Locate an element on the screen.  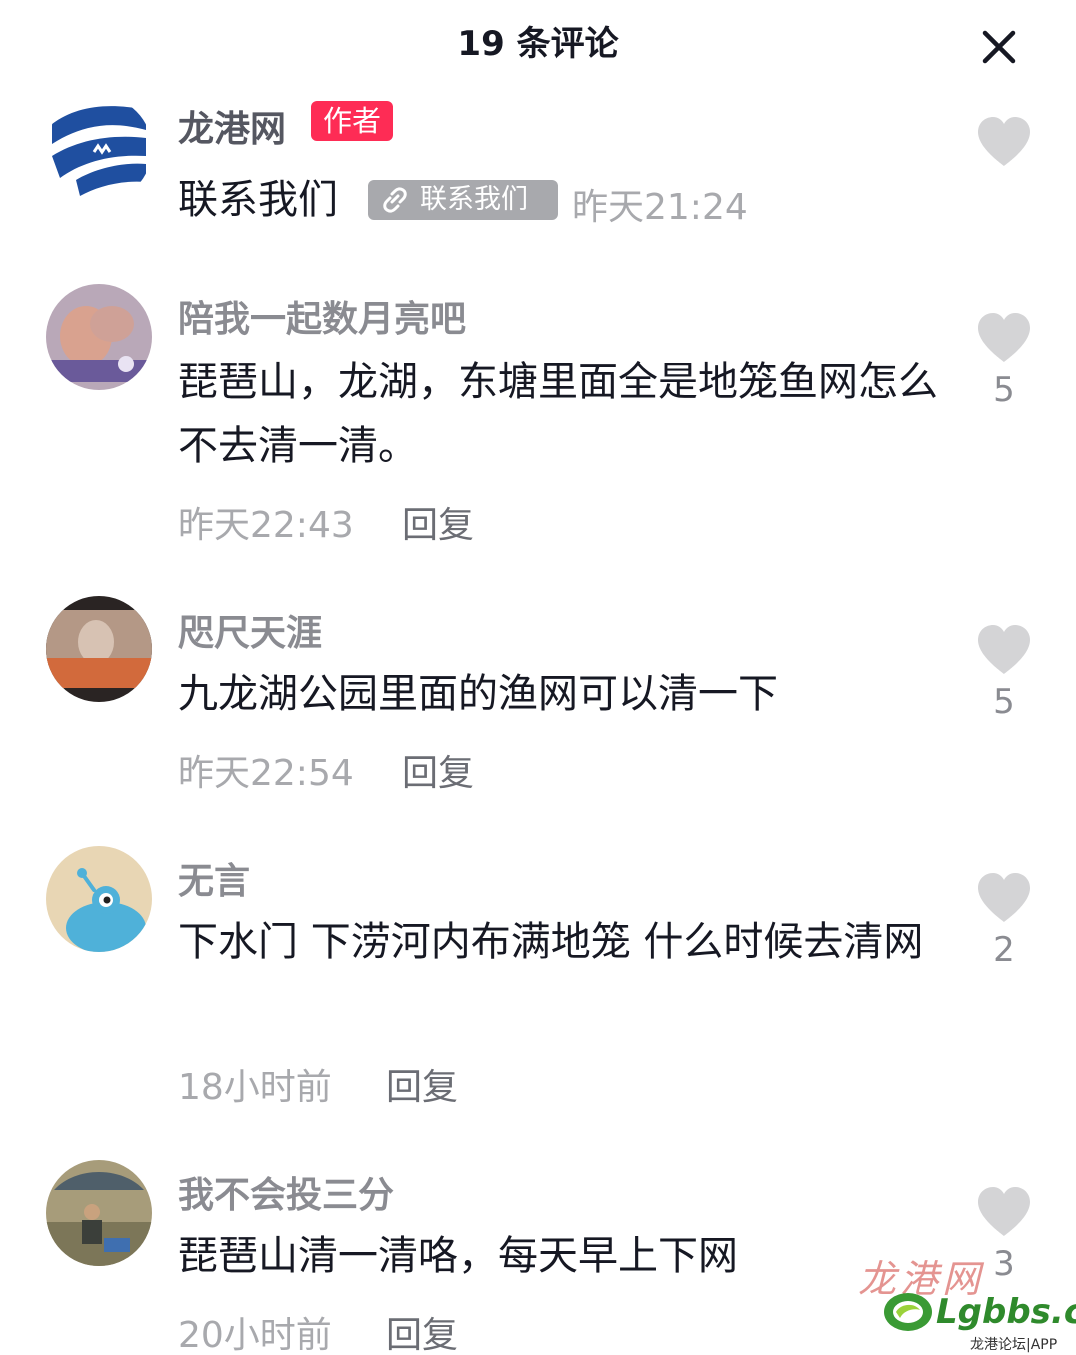
username: 陪我一起数月亮吧 is located at coordinates (322, 316).